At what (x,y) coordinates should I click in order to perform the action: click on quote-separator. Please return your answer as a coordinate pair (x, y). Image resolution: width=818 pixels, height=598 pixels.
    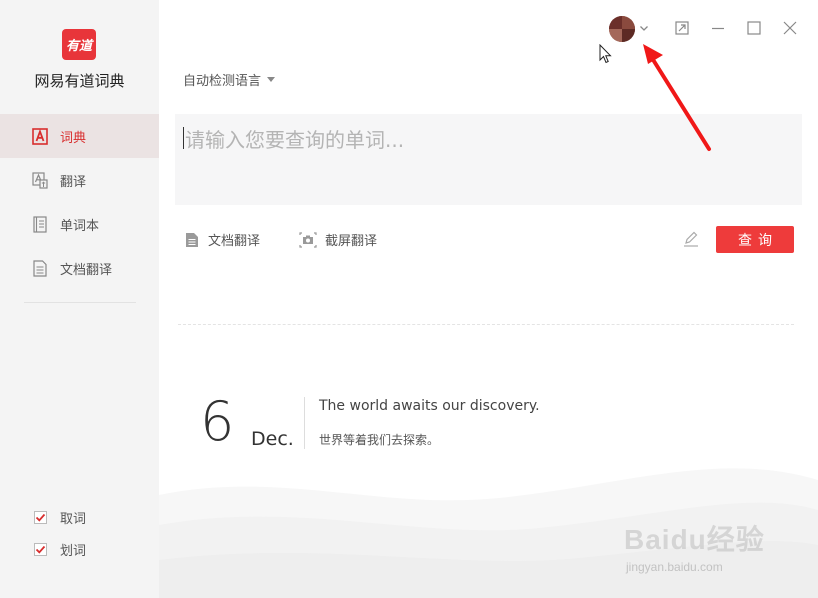
    Looking at the image, I should click on (304, 423).